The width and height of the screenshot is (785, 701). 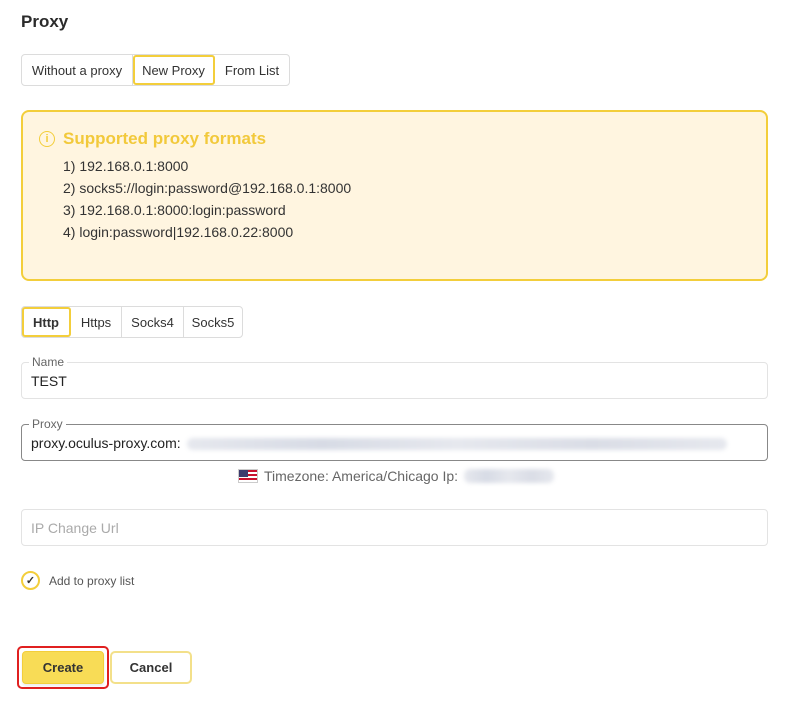 I want to click on ip-change-url-input, so click(x=394, y=527).